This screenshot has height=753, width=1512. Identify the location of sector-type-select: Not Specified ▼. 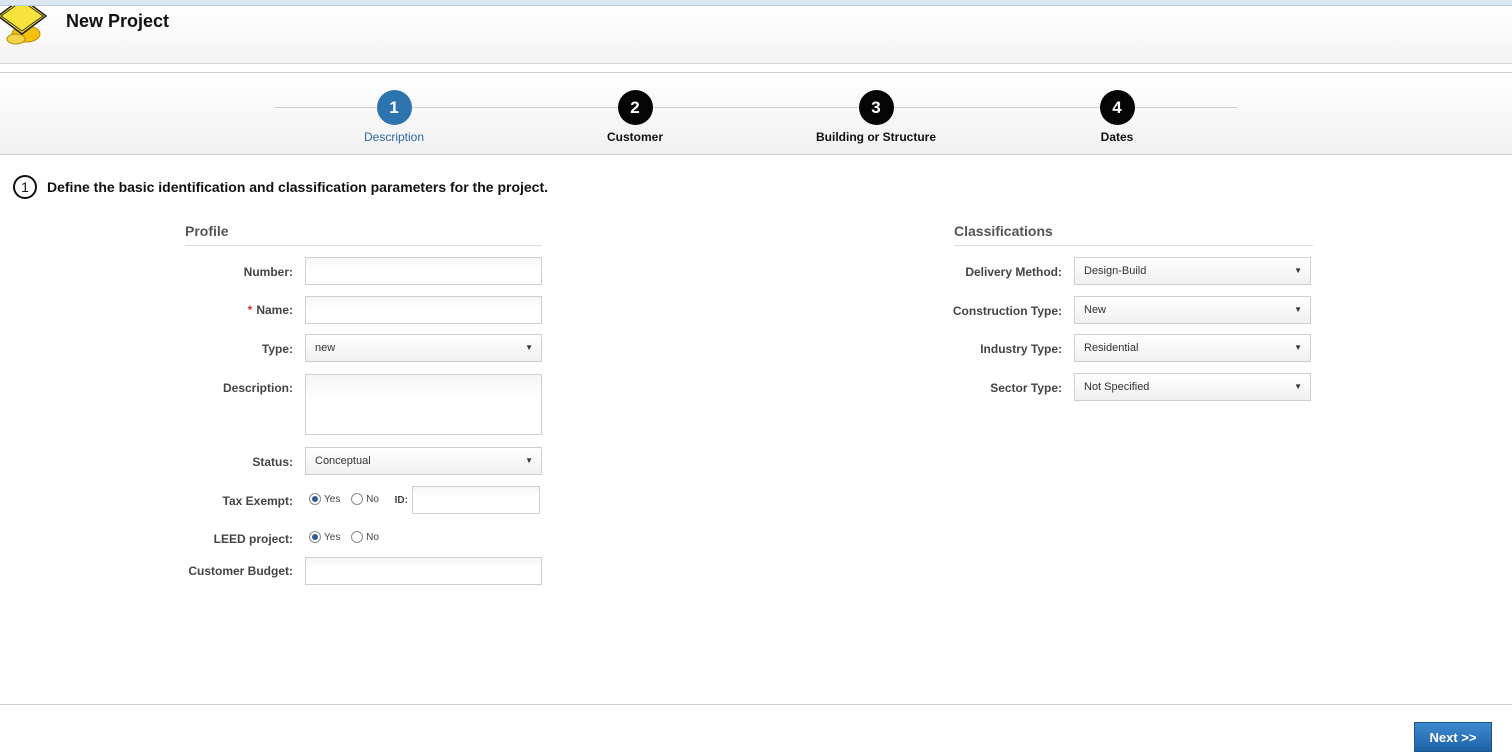
(1192, 387).